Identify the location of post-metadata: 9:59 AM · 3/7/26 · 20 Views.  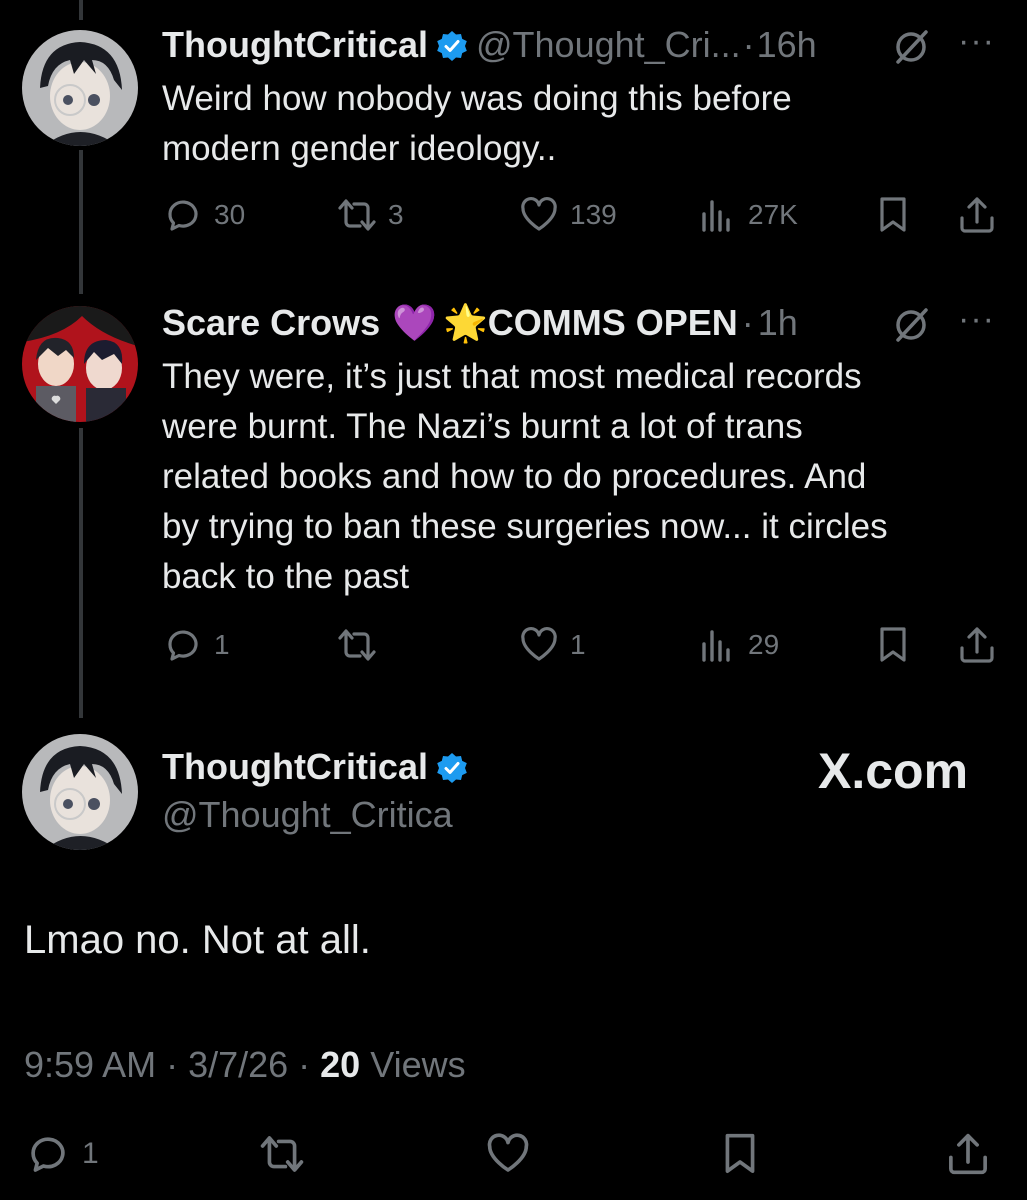
(245, 1065).